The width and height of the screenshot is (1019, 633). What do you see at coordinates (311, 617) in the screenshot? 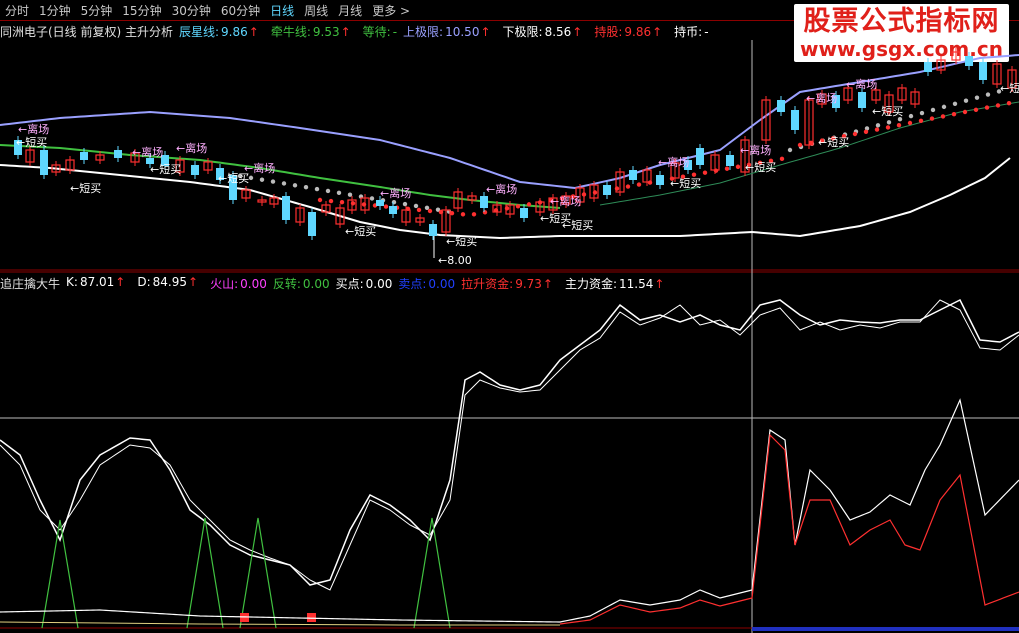
I see `buy-marker` at bounding box center [311, 617].